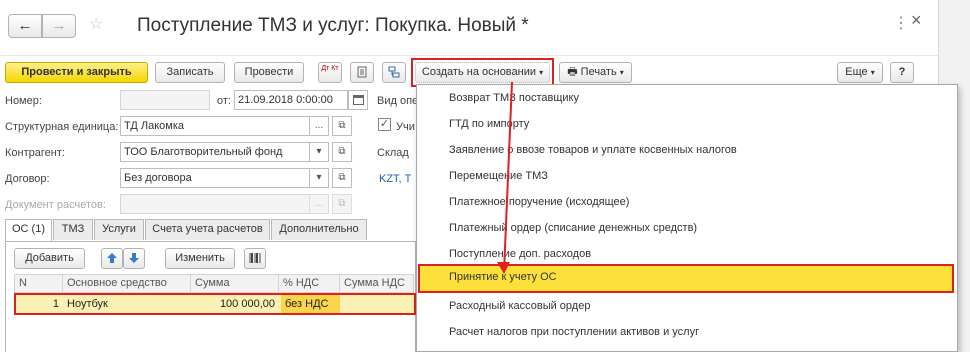 Image resolution: width=970 pixels, height=352 pixels. I want to click on post-button: Провести, so click(269, 72).